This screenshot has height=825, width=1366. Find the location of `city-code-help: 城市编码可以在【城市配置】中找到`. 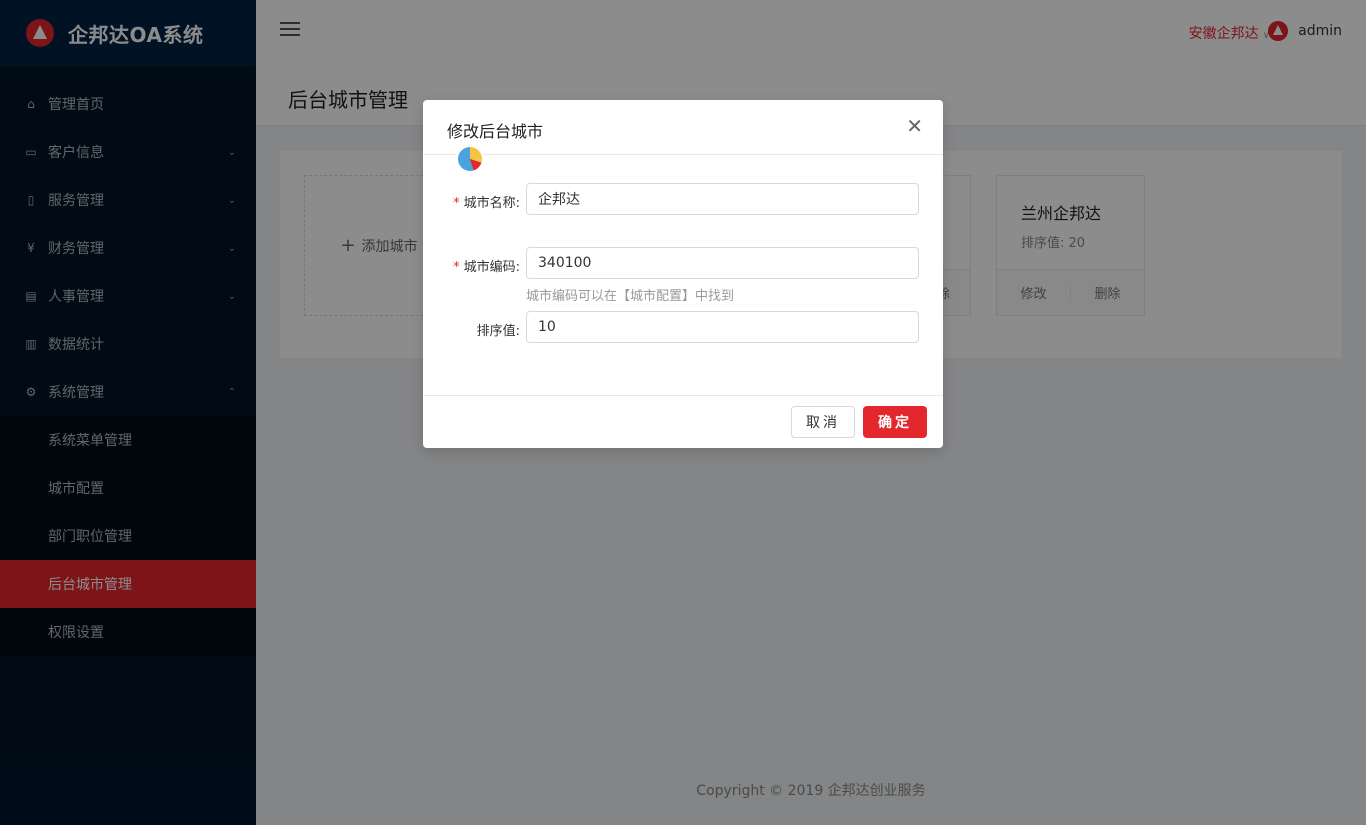

city-code-help: 城市编码可以在【城市配置】中找到 is located at coordinates (630, 296).